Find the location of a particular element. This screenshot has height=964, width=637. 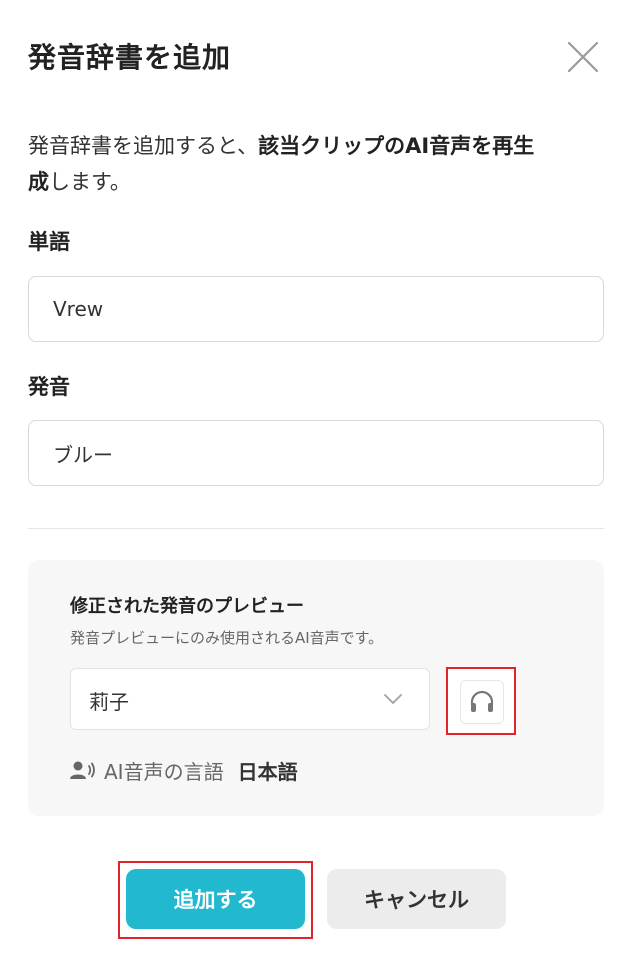

close-icon is located at coordinates (583, 57).